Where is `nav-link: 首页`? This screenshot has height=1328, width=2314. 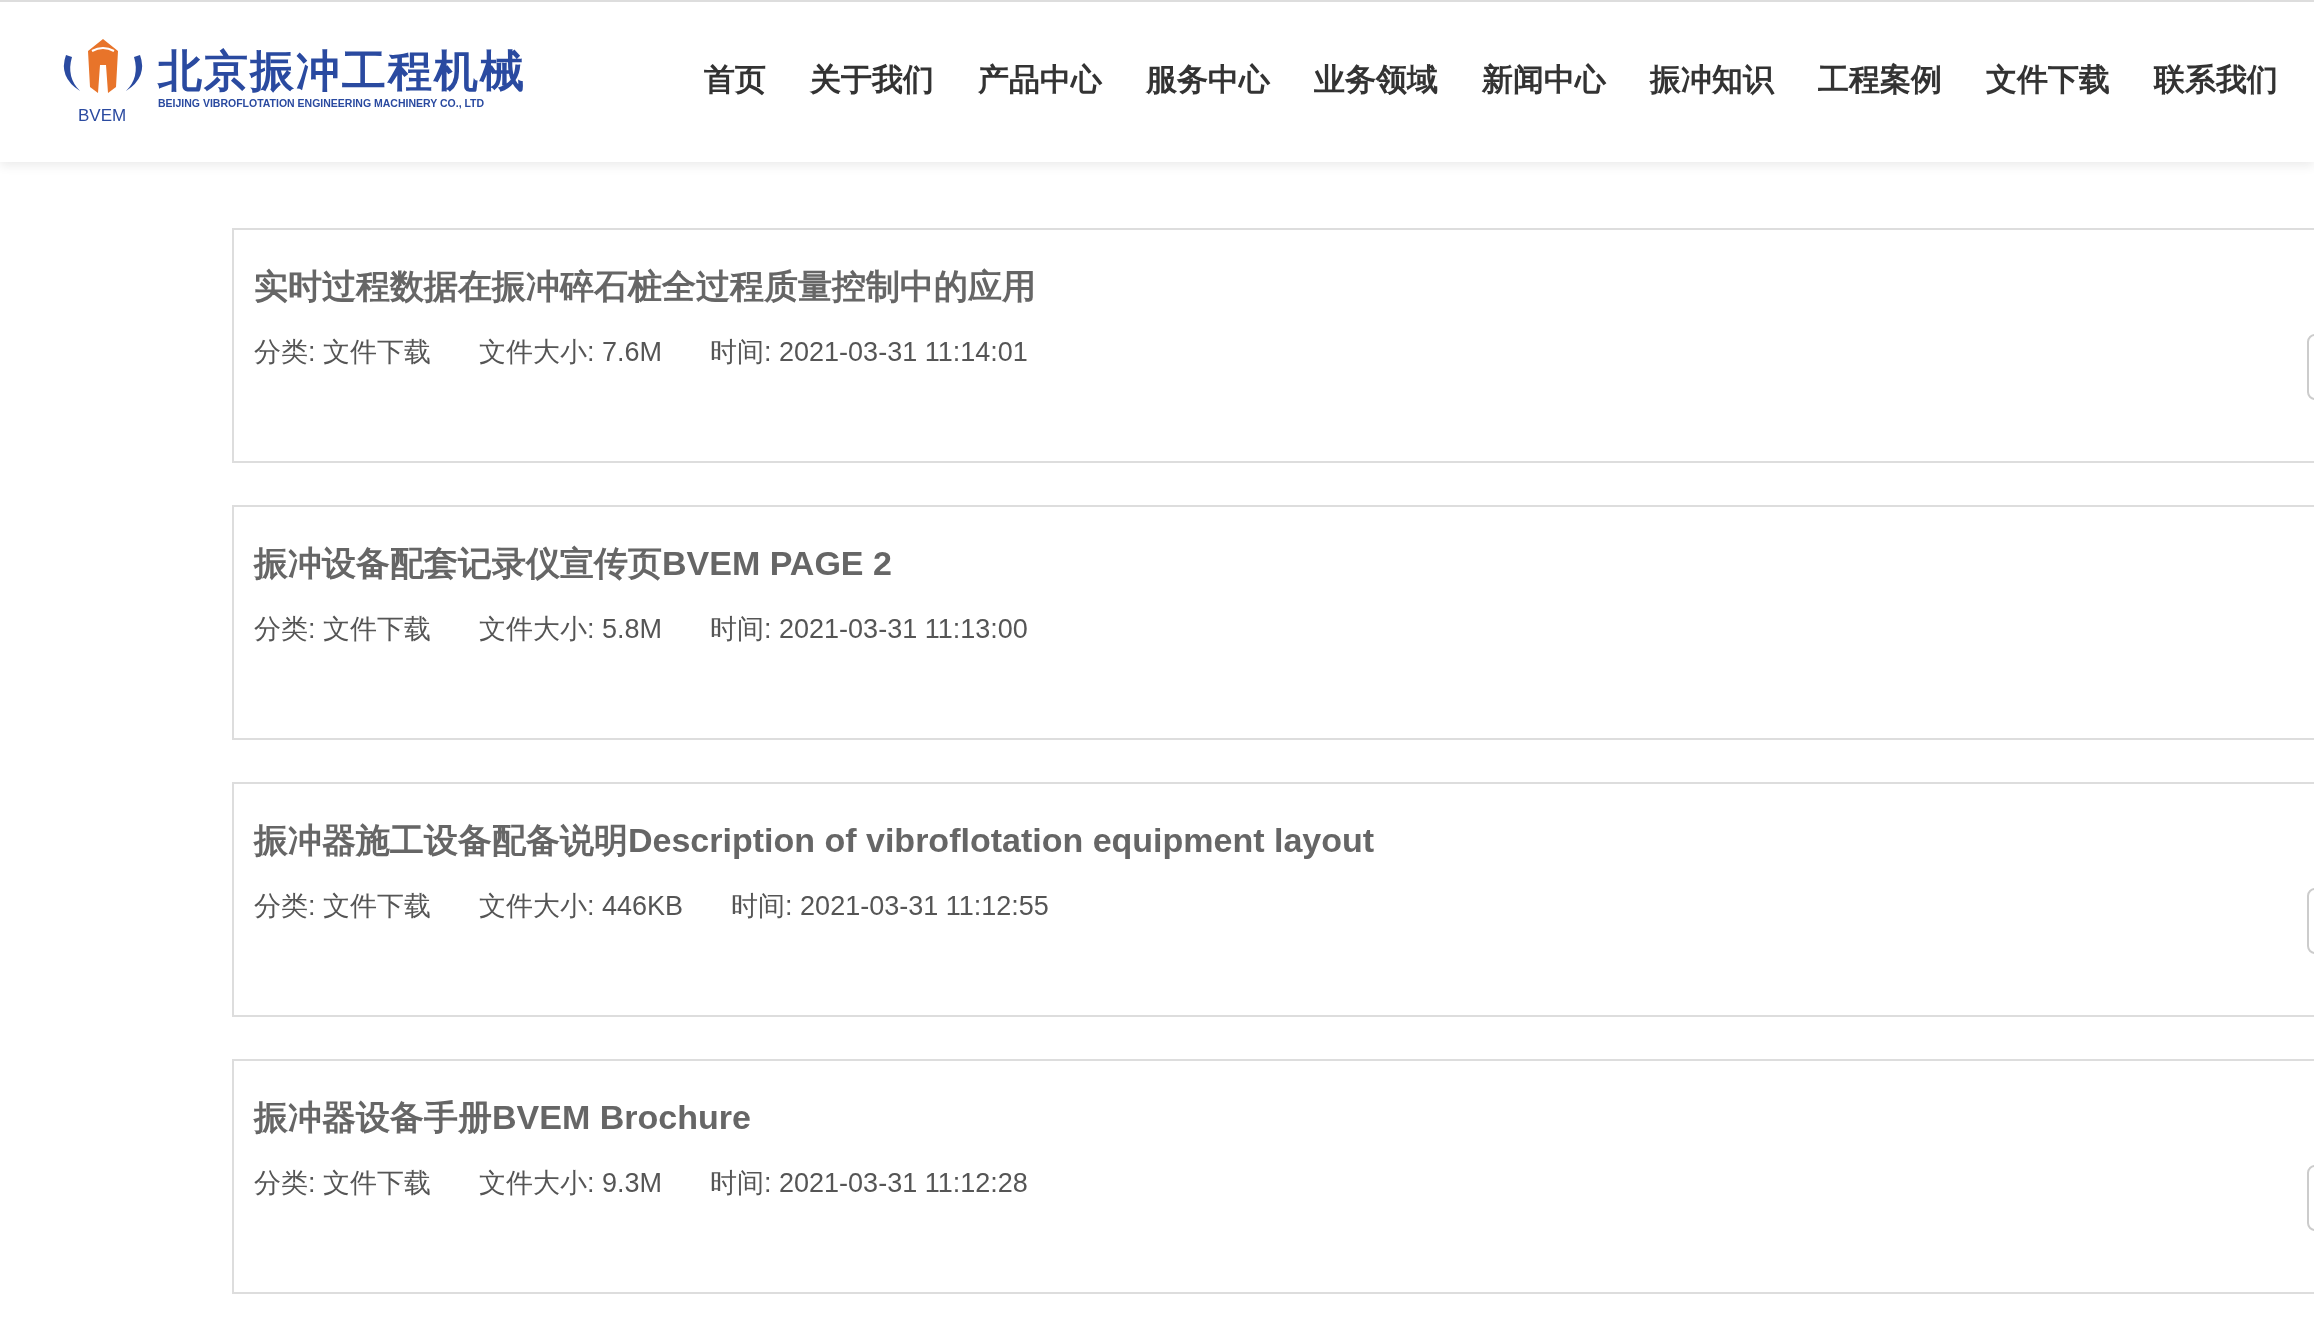 nav-link: 首页 is located at coordinates (735, 80).